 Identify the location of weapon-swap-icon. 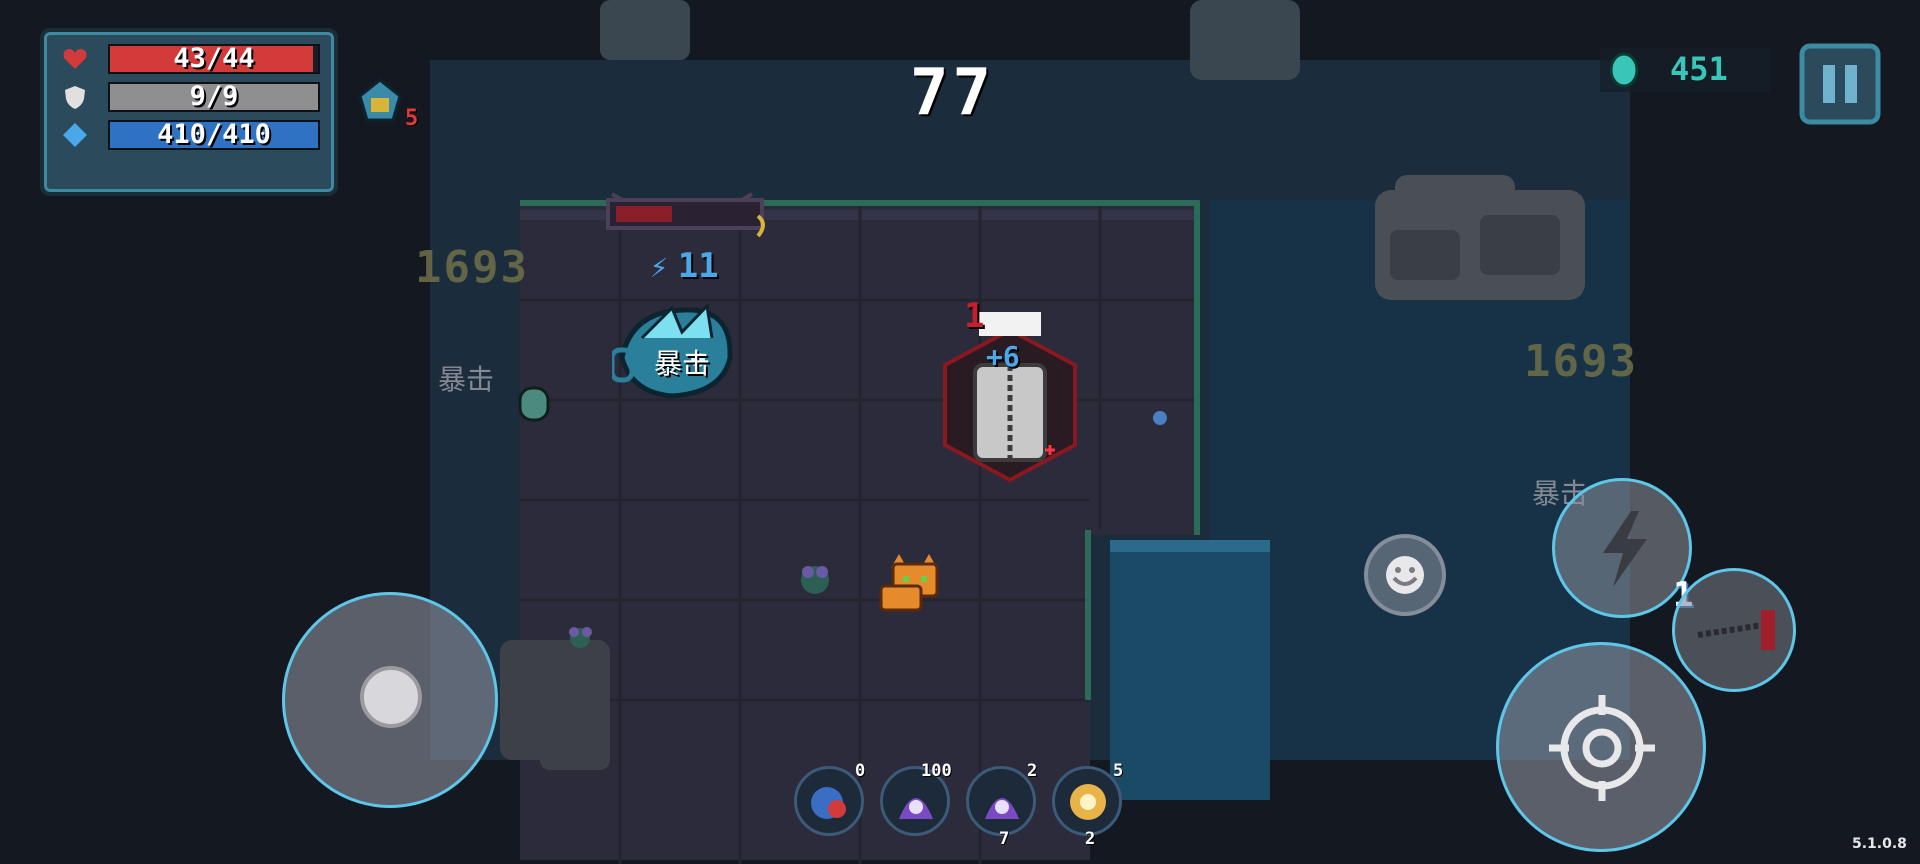
(1736, 630).